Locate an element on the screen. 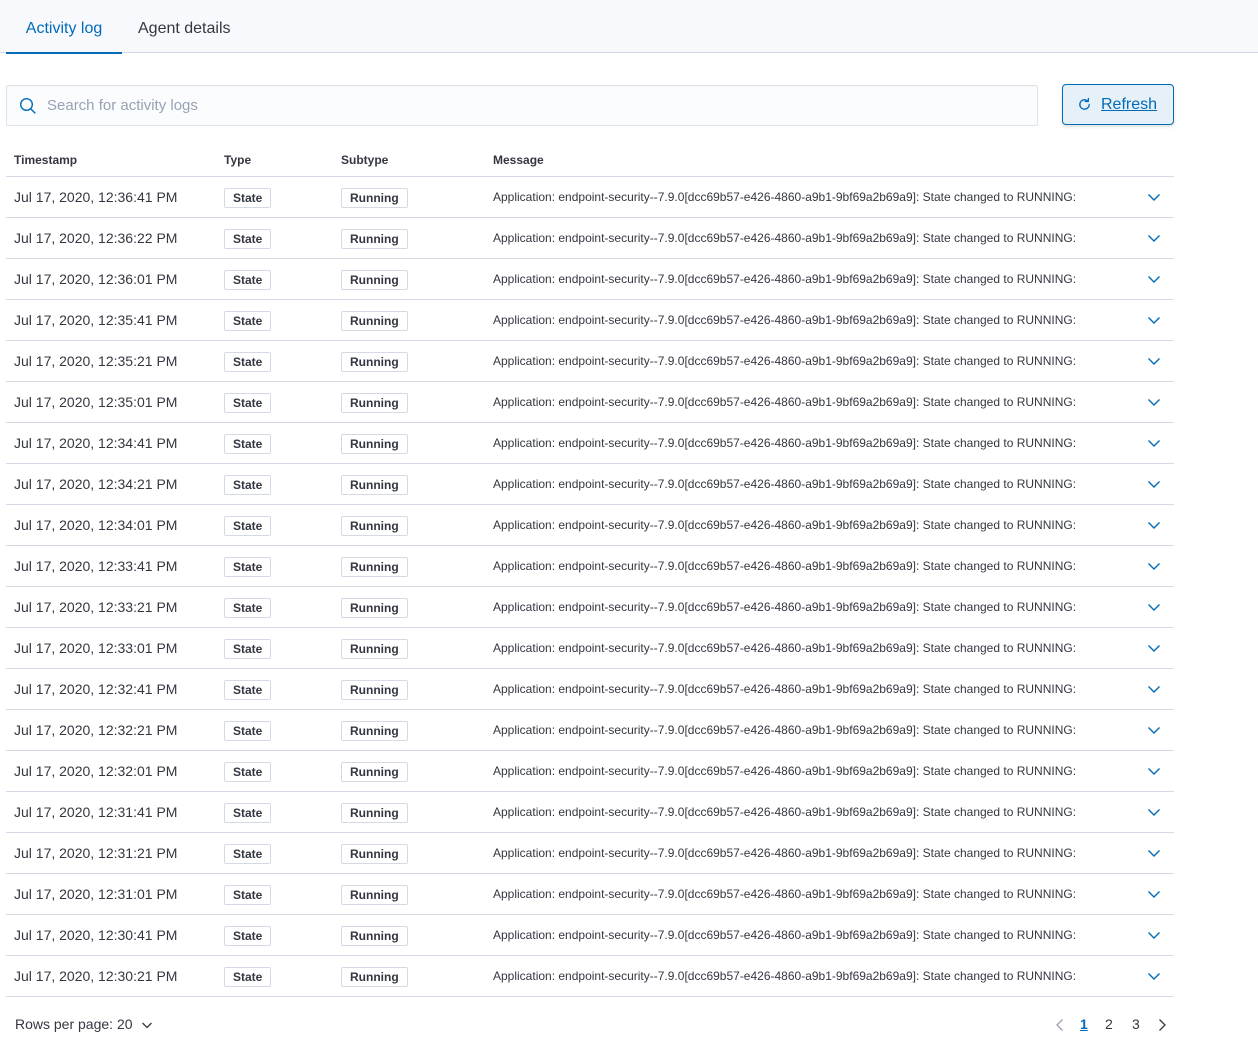  row-timestamp: Jul 17, 2020, 12:34:41 PM is located at coordinates (96, 443).